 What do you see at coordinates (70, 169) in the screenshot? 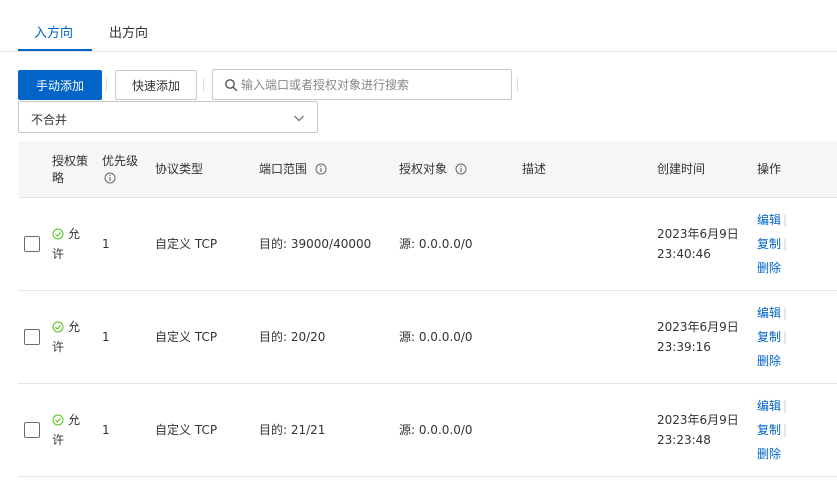
I see `header-policy: 授权策略` at bounding box center [70, 169].